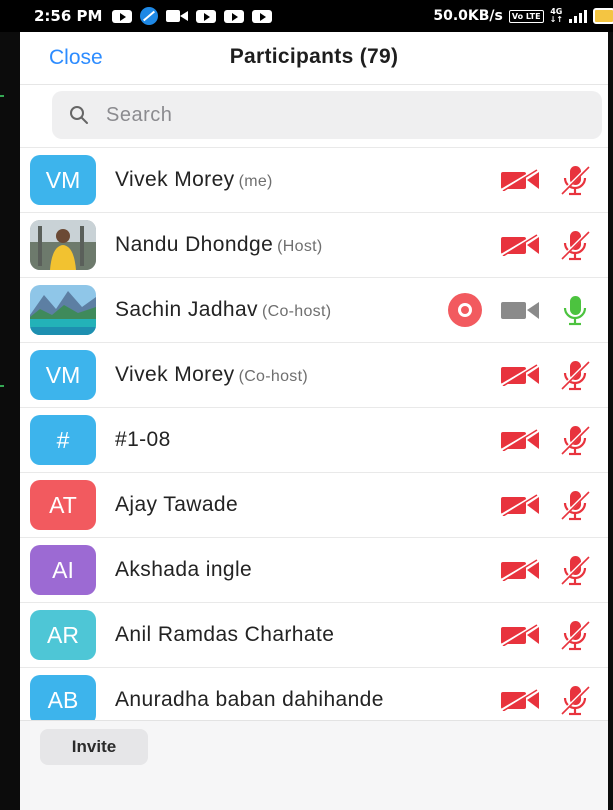 This screenshot has width=613, height=810. What do you see at coordinates (314, 179) in the screenshot?
I see `participant-row: VM Vivek Morey (me)` at bounding box center [314, 179].